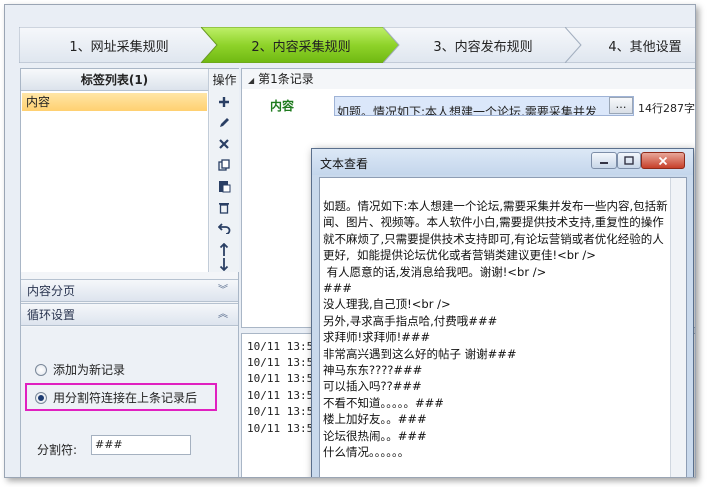  What do you see at coordinates (115, 170) in the screenshot?
I see `tag-list: 标签列表(1) 内容` at bounding box center [115, 170].